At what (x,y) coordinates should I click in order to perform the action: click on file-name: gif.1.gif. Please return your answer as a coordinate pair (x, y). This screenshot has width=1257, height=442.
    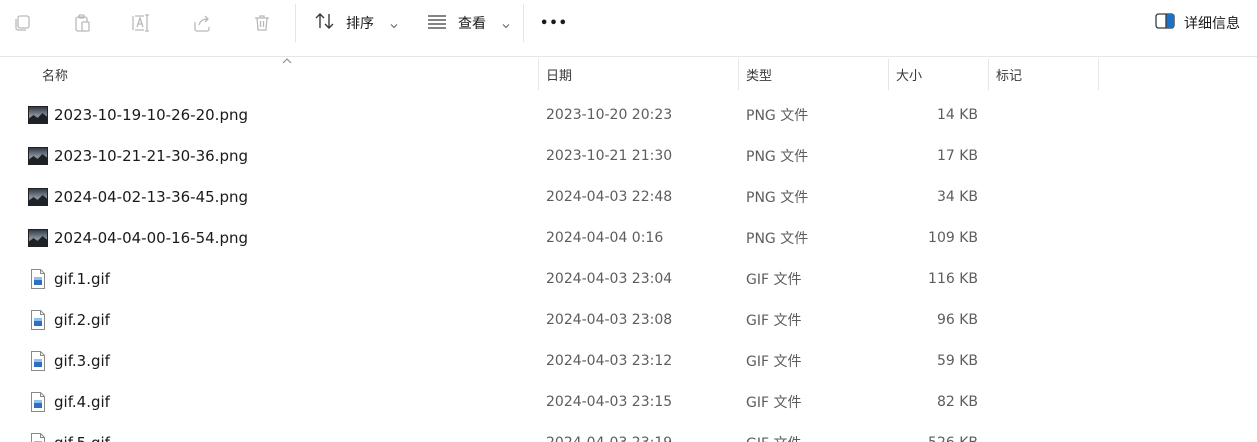
    Looking at the image, I should click on (82, 278).